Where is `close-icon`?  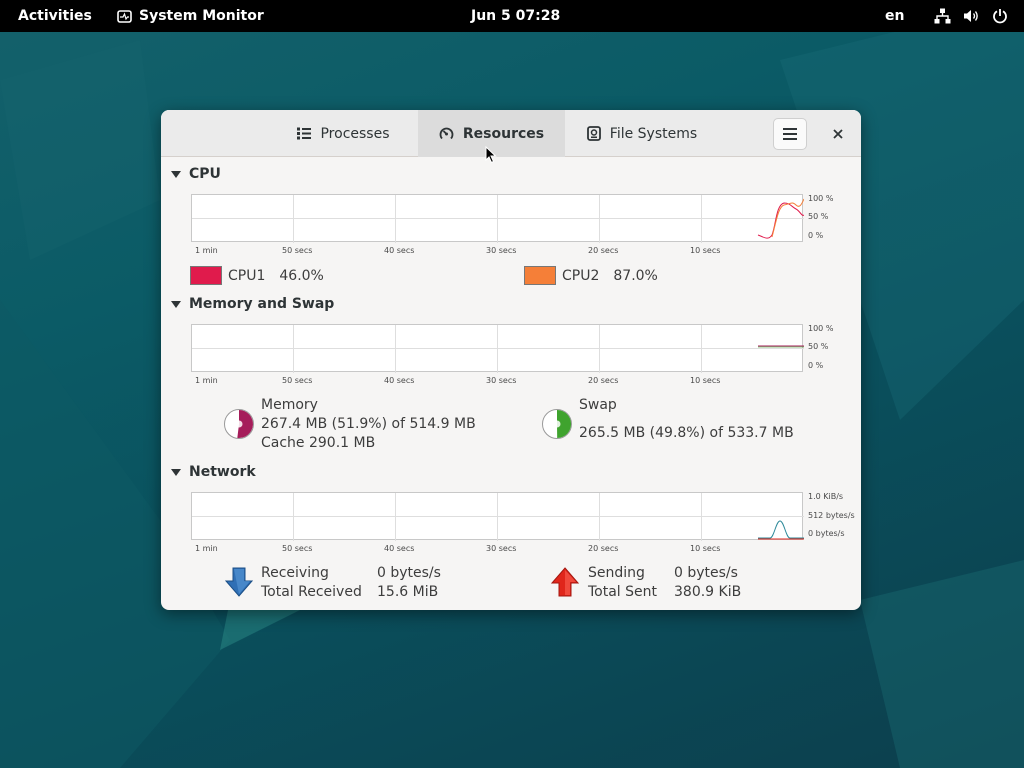 close-icon is located at coordinates (838, 134).